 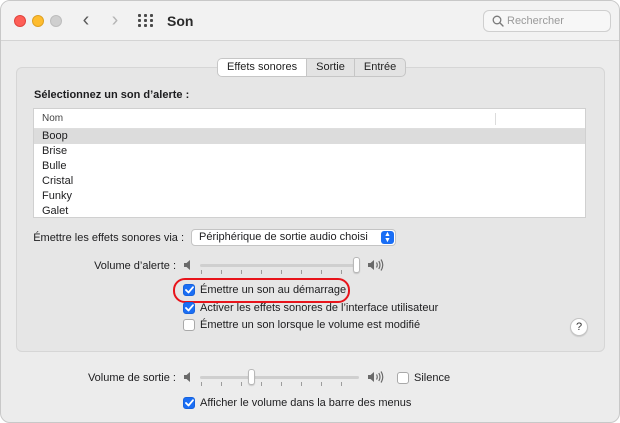 I want to click on minimize-button, so click(x=38, y=21).